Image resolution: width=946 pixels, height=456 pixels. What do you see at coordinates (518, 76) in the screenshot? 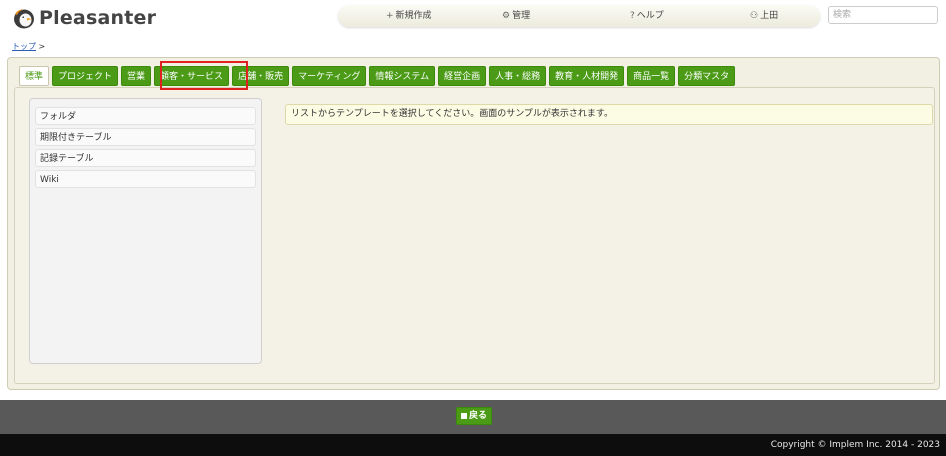
I see `tab-hr-general-affairs: 人事・総務` at bounding box center [518, 76].